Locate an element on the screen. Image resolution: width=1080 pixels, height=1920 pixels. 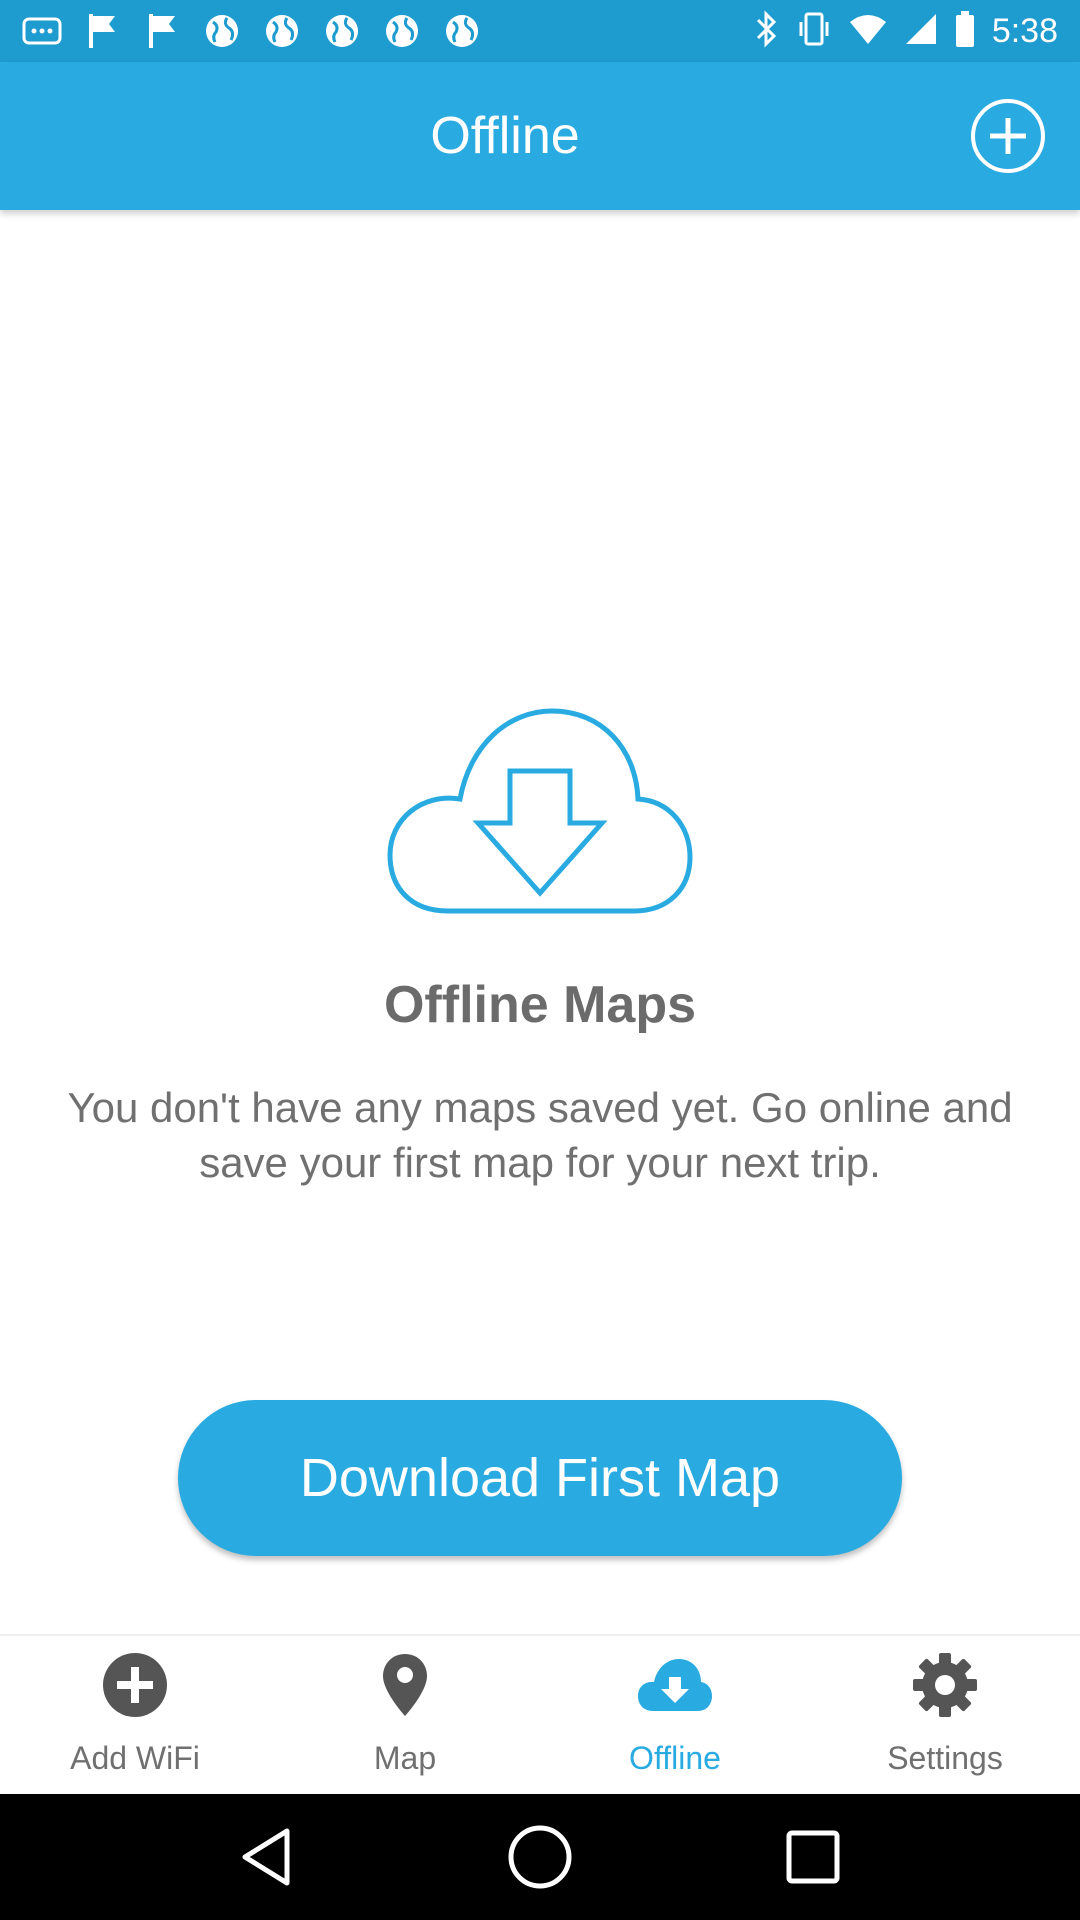
back-button is located at coordinates (267, 1857).